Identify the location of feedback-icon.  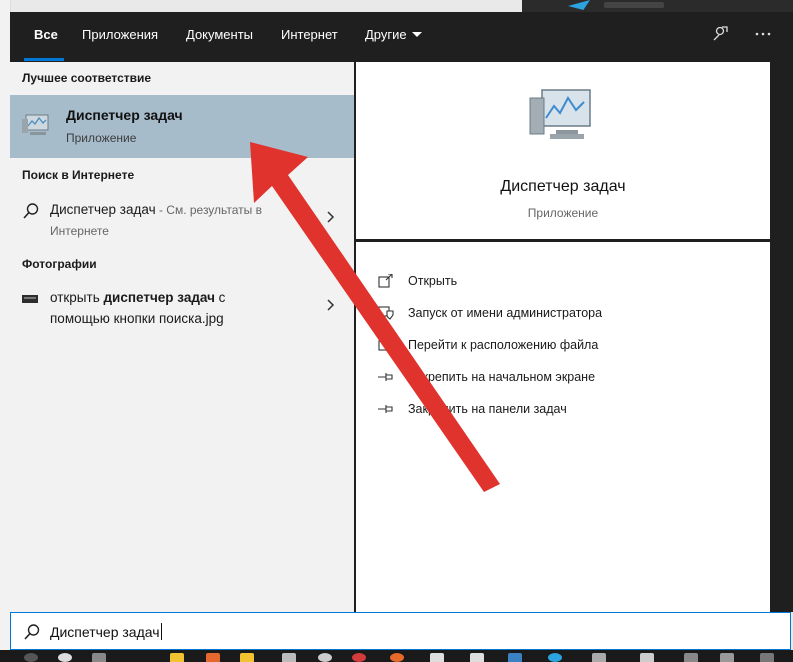
(720, 37).